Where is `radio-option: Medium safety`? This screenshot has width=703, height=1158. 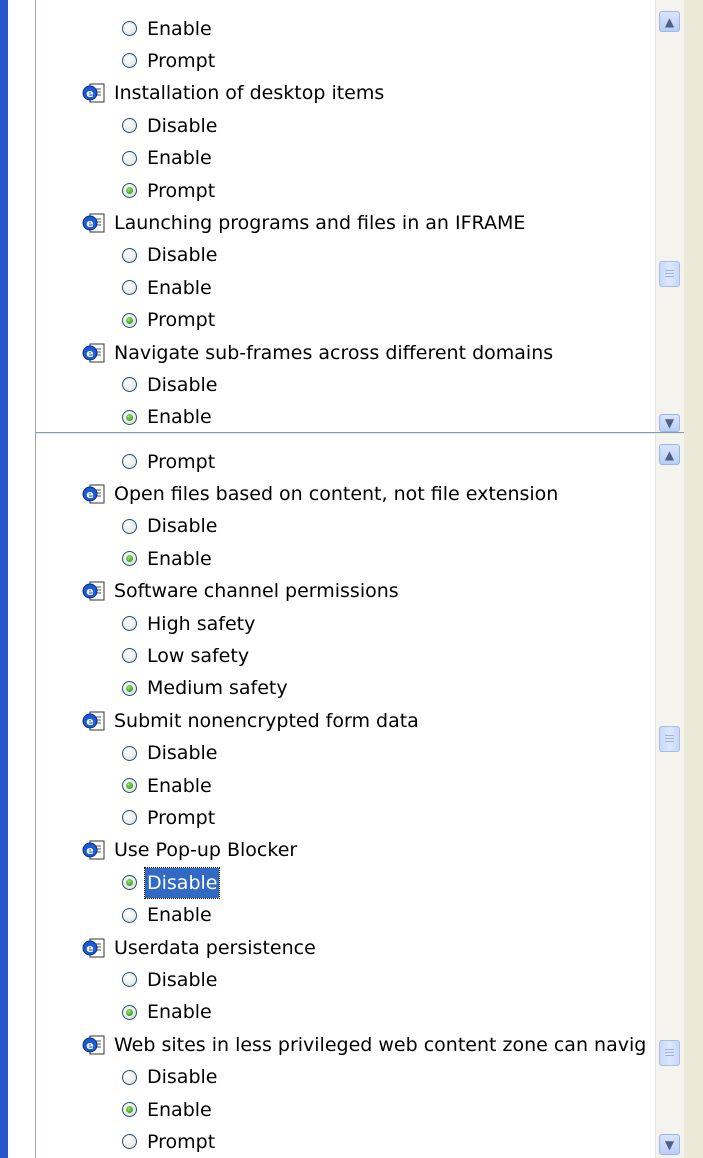 radio-option: Medium safety is located at coordinates (206, 688).